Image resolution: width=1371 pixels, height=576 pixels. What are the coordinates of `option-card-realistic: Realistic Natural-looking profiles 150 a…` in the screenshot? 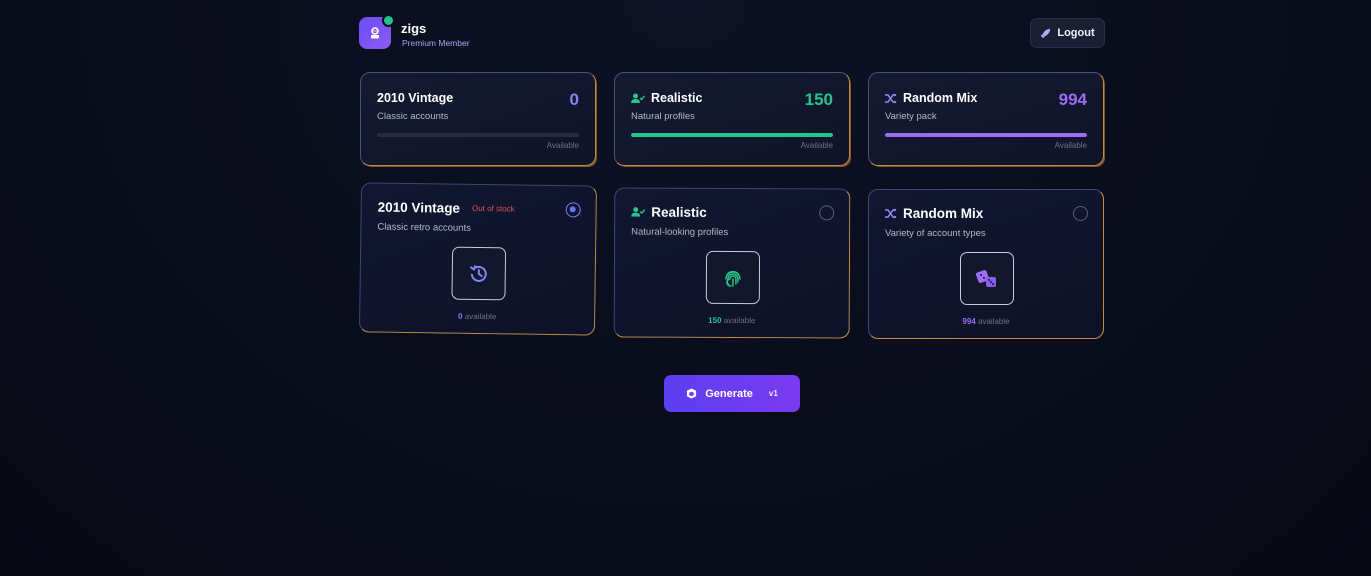 It's located at (732, 263).